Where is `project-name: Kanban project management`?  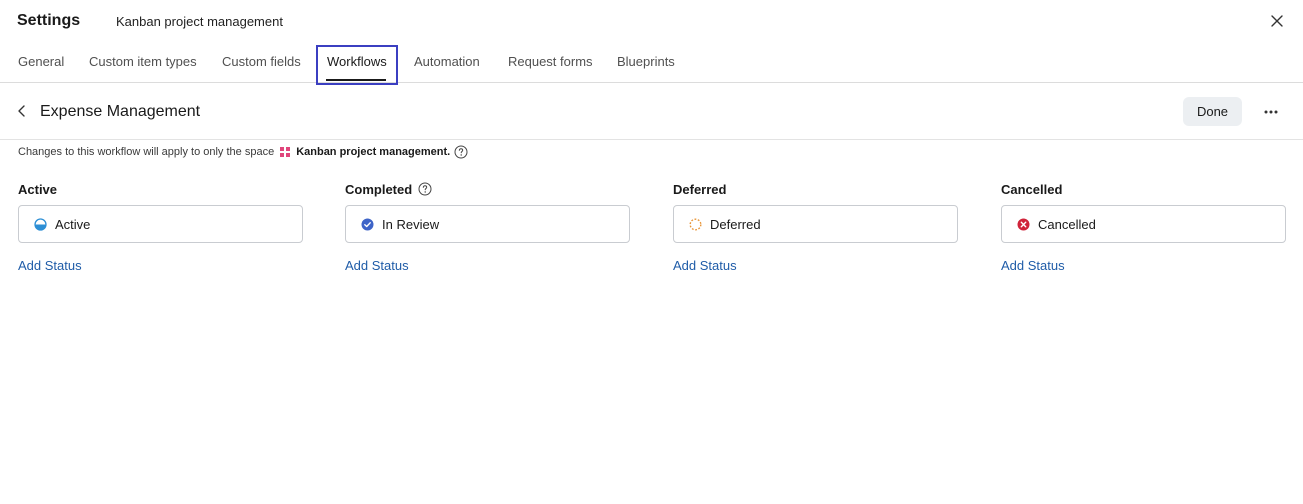 project-name: Kanban project management is located at coordinates (199, 21).